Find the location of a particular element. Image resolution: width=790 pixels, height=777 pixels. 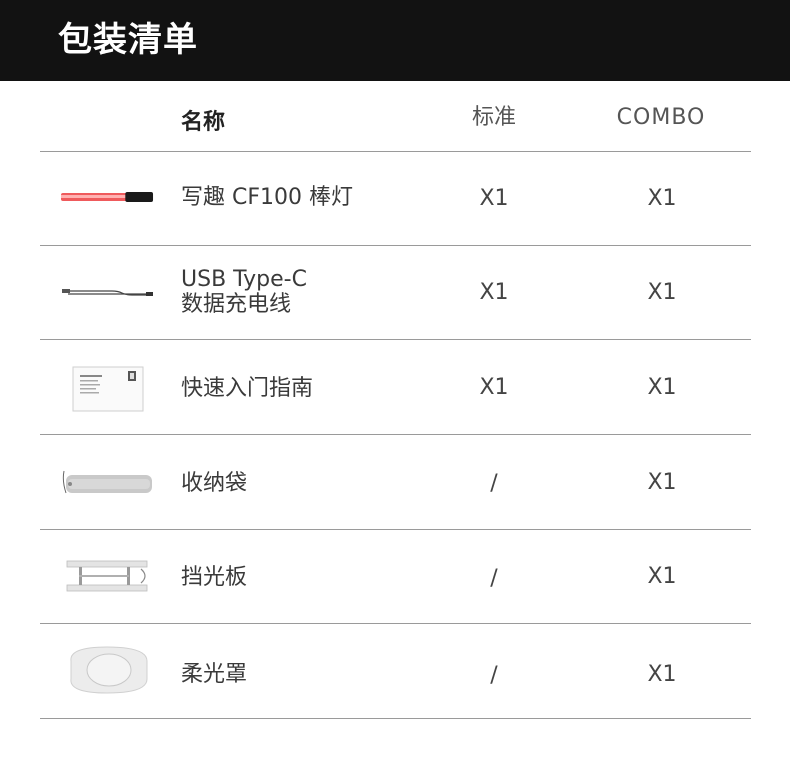

column-header-standard: 标准 is located at coordinates (493, 117).